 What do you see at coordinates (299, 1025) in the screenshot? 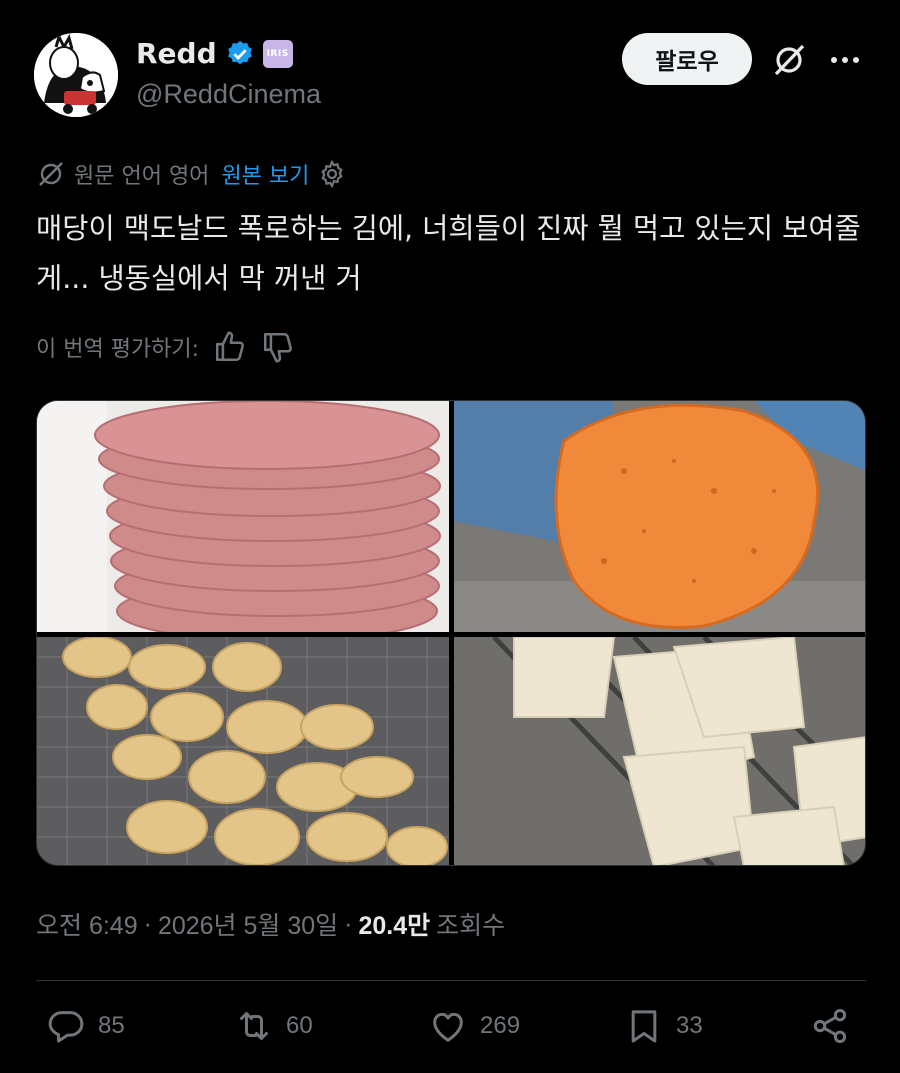
I see `repost-count: 60` at bounding box center [299, 1025].